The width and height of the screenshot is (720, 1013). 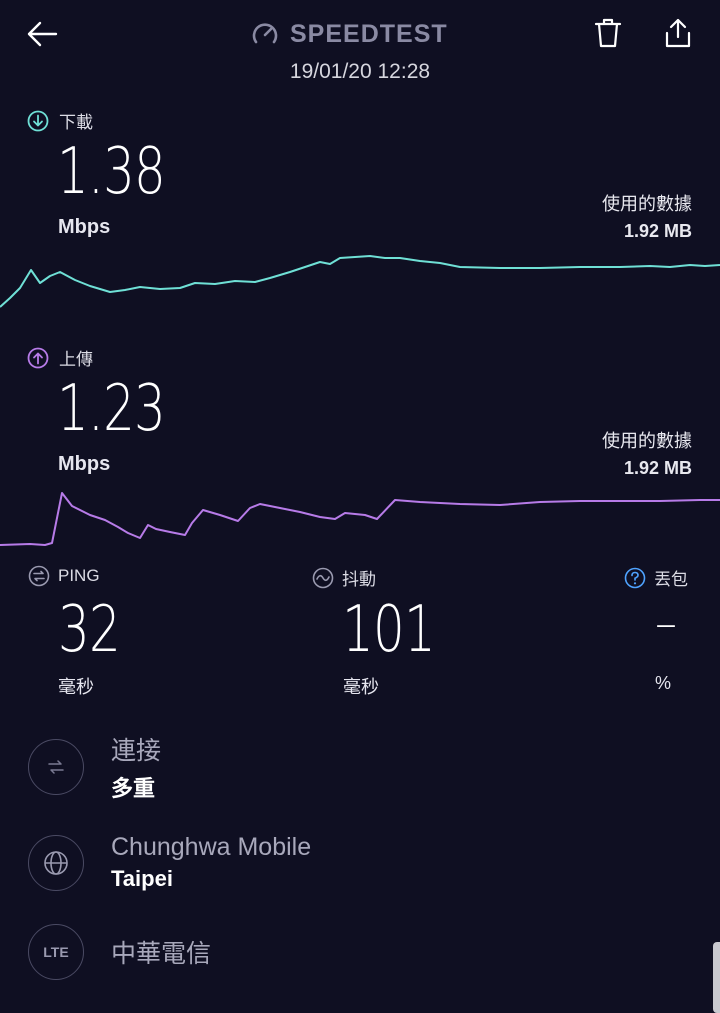 I want to click on jitter-unit: 毫秒, so click(x=361, y=687).